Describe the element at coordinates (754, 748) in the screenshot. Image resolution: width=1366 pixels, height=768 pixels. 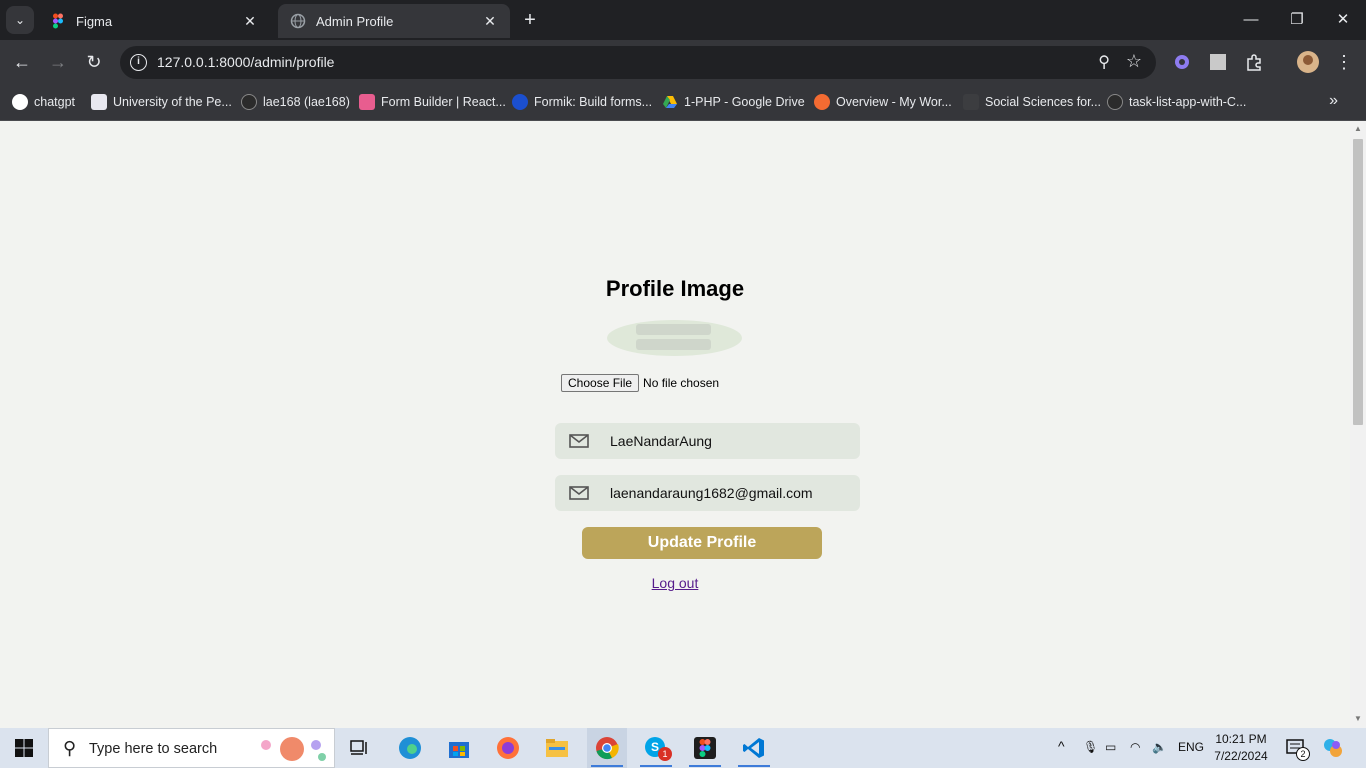
I see `vscode-icon` at that location.